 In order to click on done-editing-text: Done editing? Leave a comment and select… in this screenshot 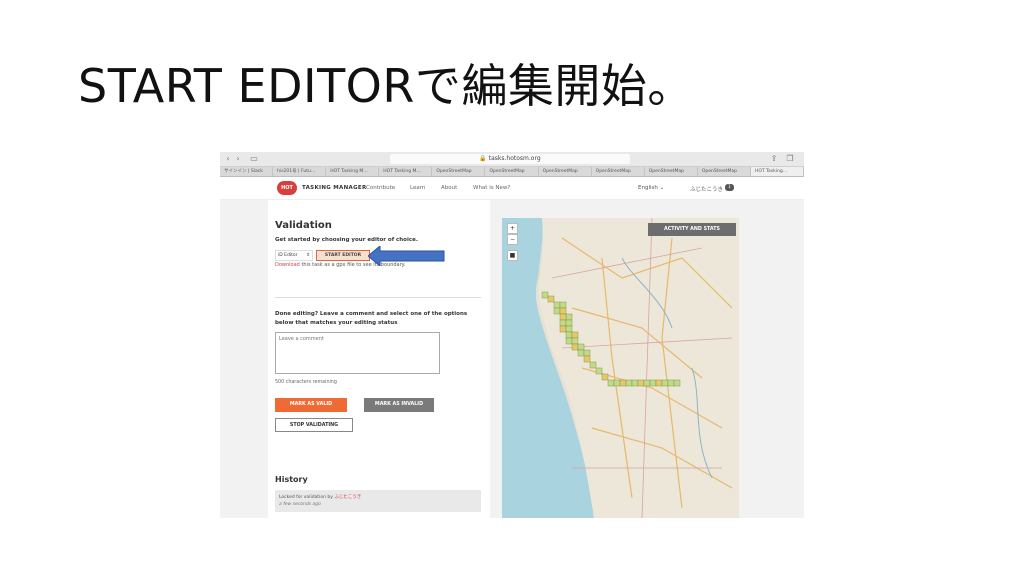, I will do `click(371, 318)`.